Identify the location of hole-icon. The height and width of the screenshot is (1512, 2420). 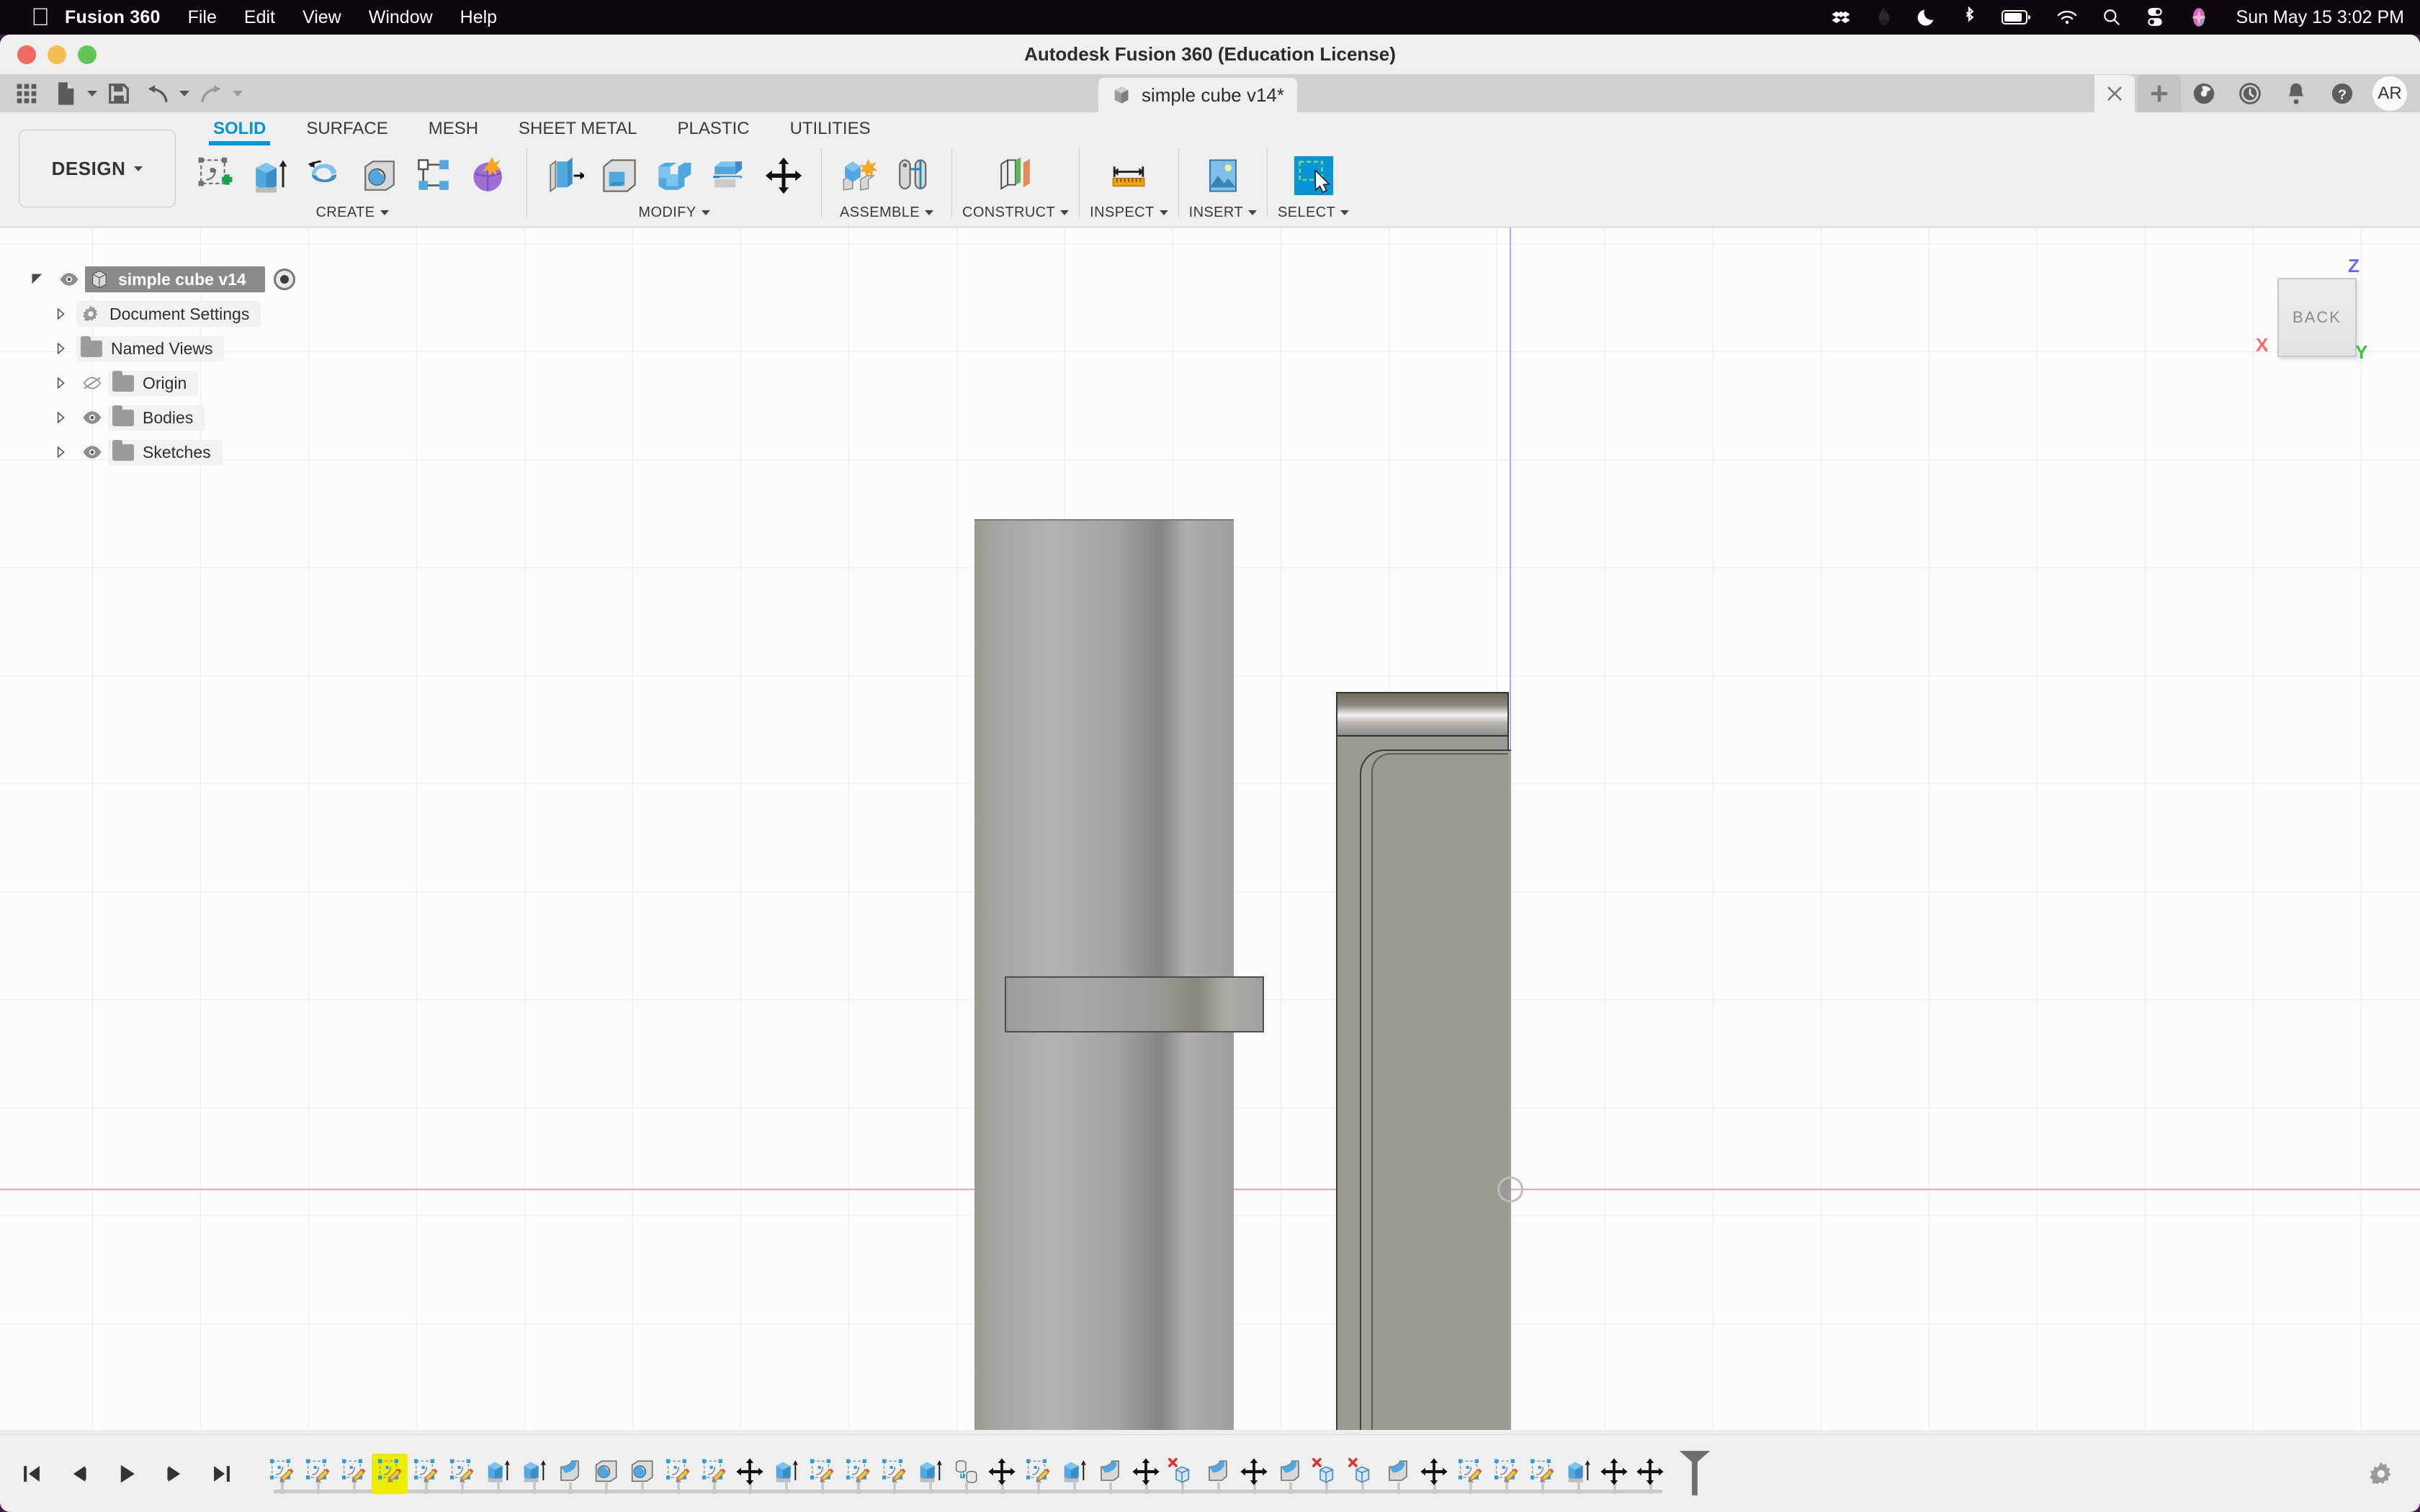
(379, 175).